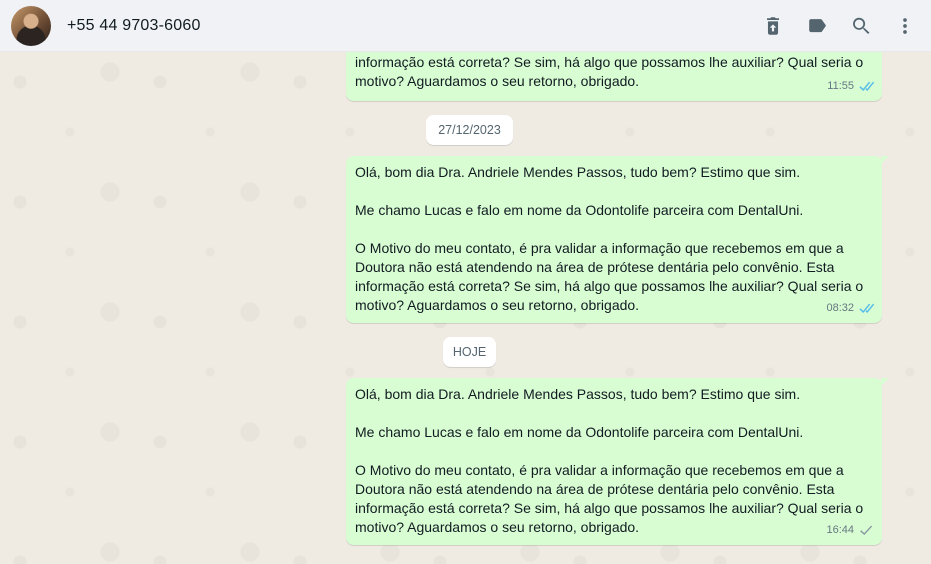  What do you see at coordinates (465, 26) in the screenshot?
I see `chat-header: +55 44 9703-6060` at bounding box center [465, 26].